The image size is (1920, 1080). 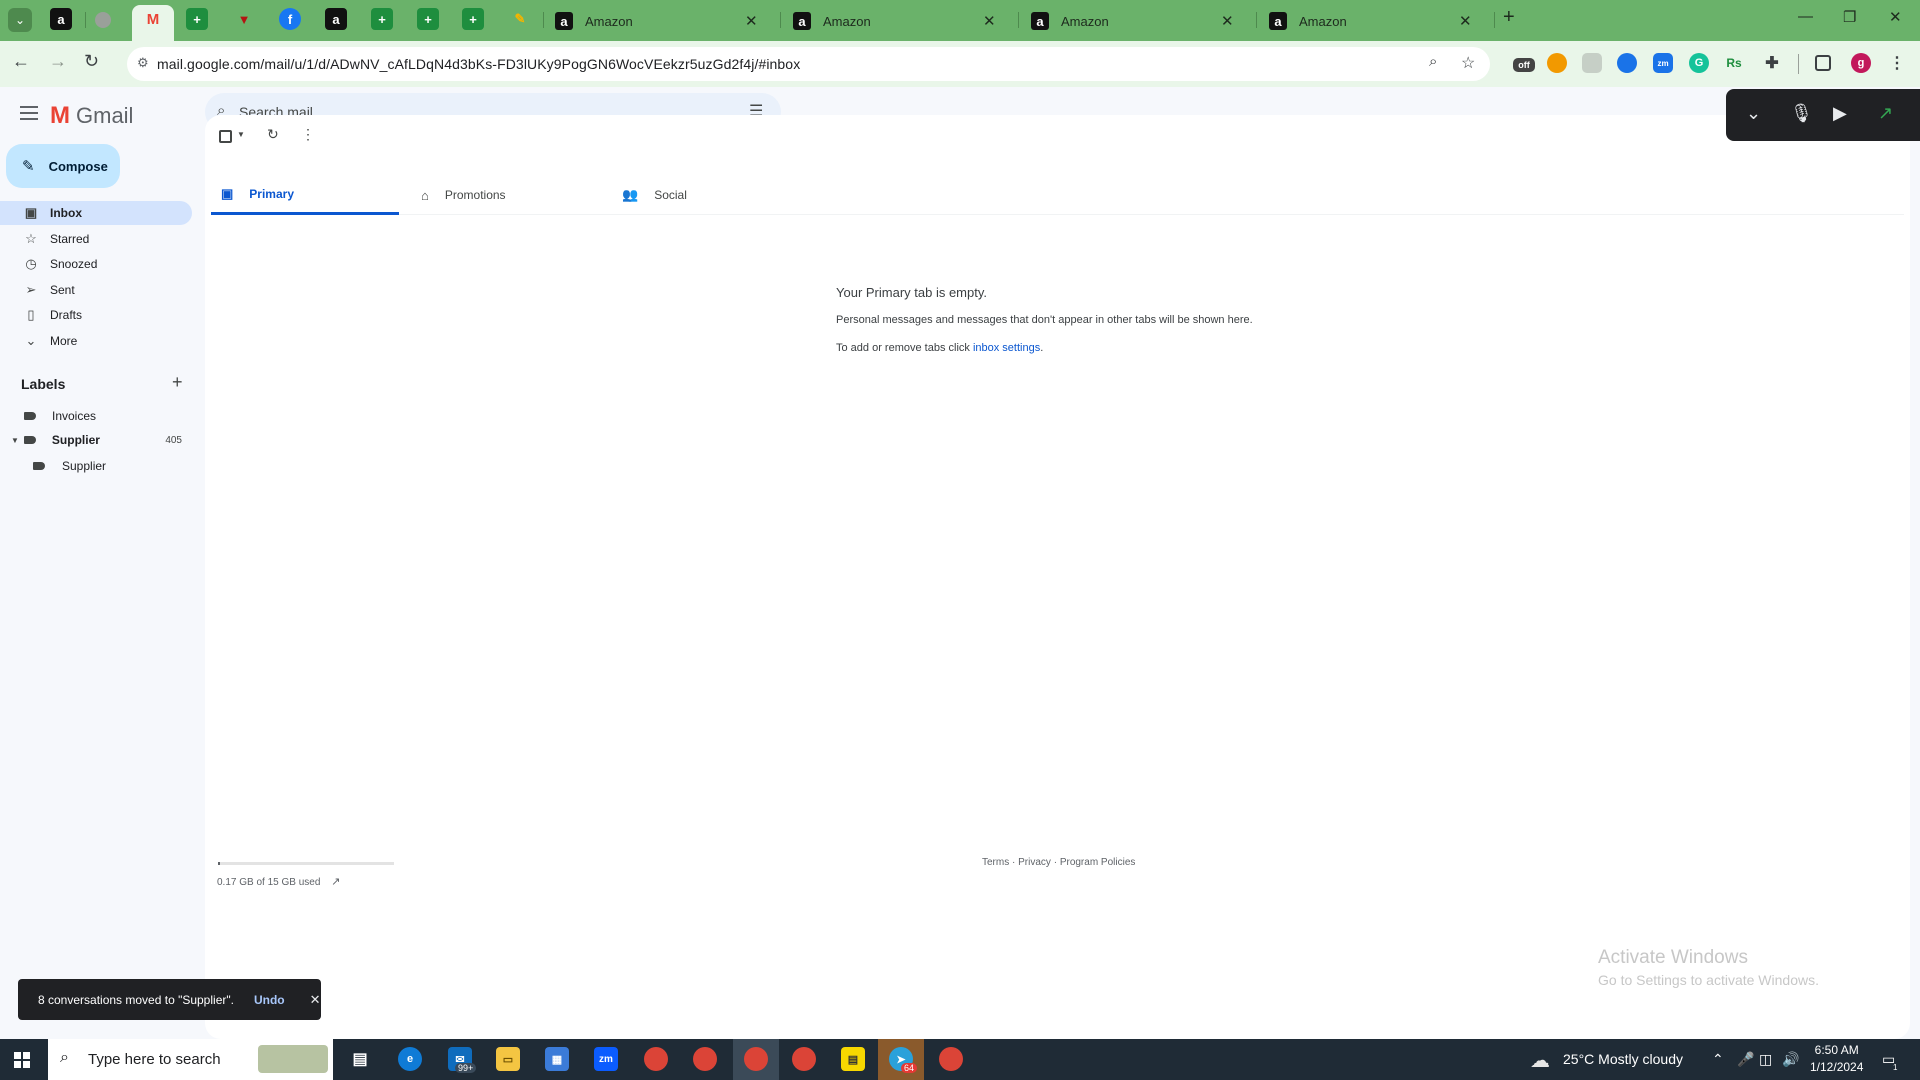 I want to click on tab-promotions: ⌂ Promotions, so click(x=515, y=195).